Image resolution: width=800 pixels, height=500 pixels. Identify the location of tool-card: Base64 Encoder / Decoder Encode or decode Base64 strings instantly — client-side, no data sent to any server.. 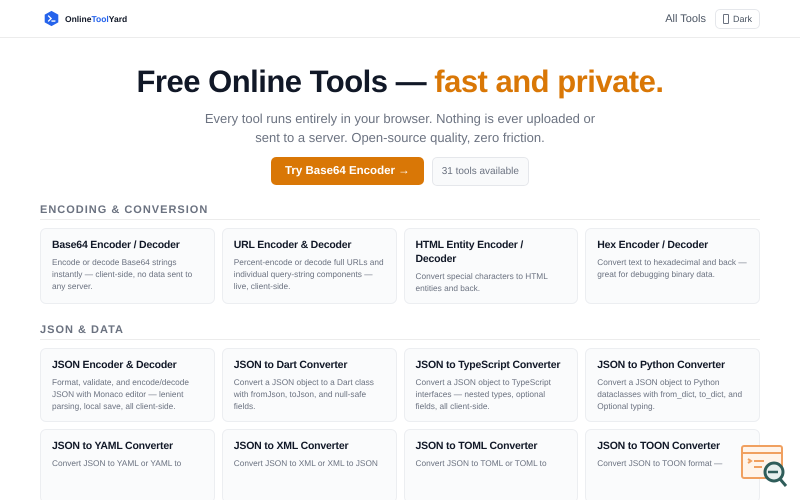
(127, 266).